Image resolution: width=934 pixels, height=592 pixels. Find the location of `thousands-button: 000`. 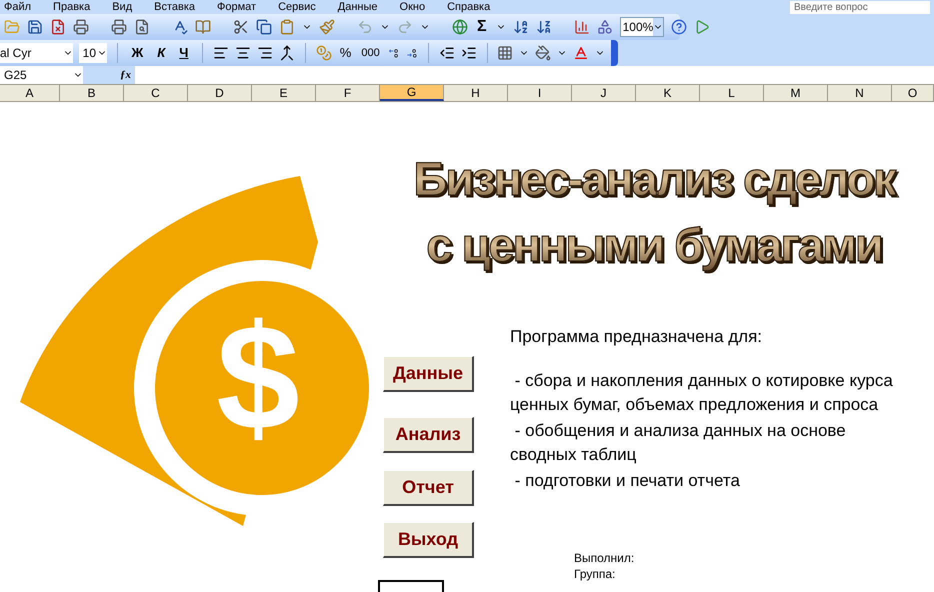

thousands-button: 000 is located at coordinates (370, 53).